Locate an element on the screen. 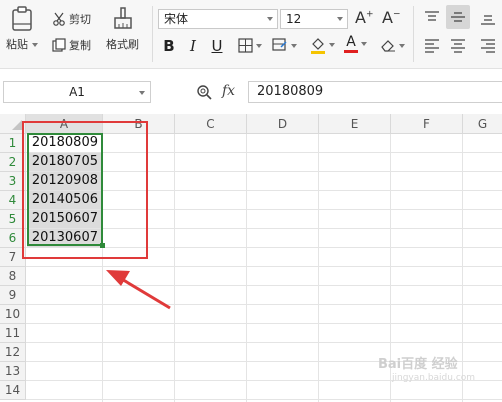 The height and width of the screenshot is (402, 502). watermark: Bai百度 经验 is located at coordinates (418, 362).